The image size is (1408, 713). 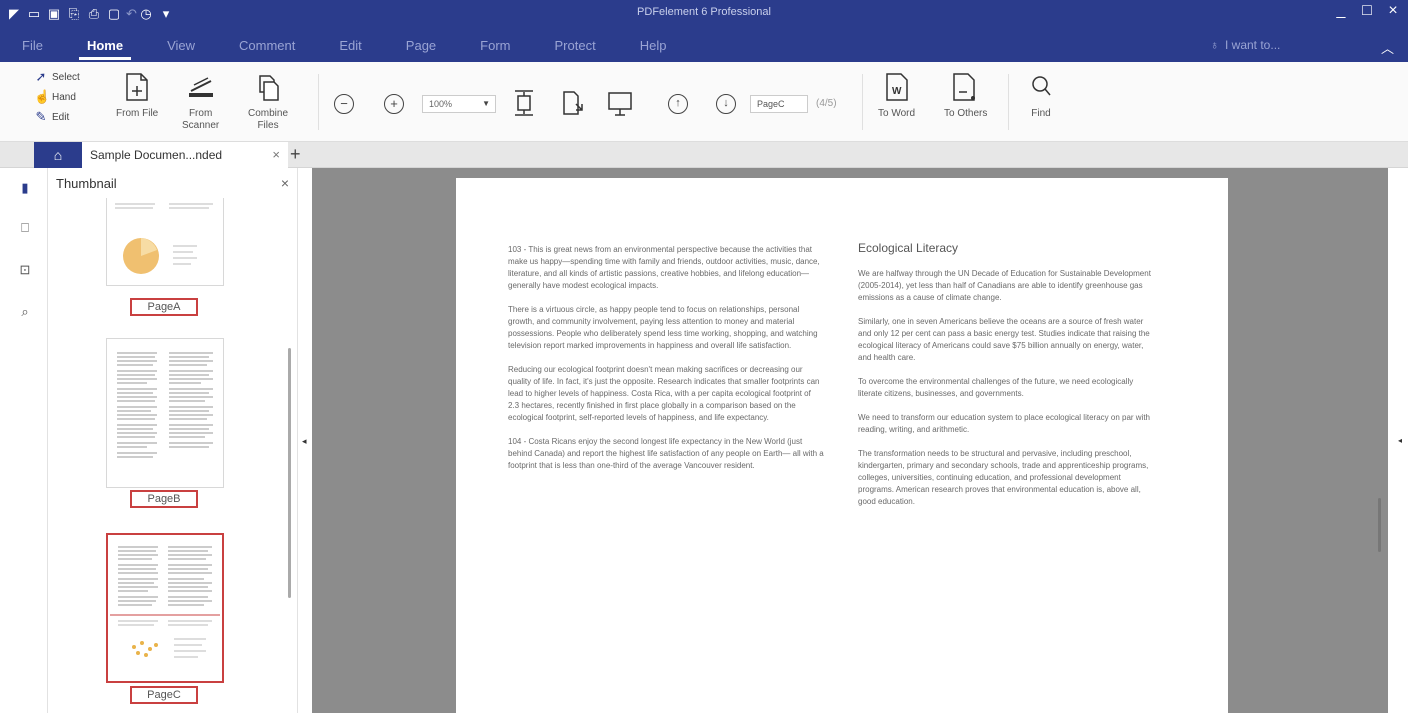 I want to click on combine-label-1: Combine, so click(x=268, y=113).